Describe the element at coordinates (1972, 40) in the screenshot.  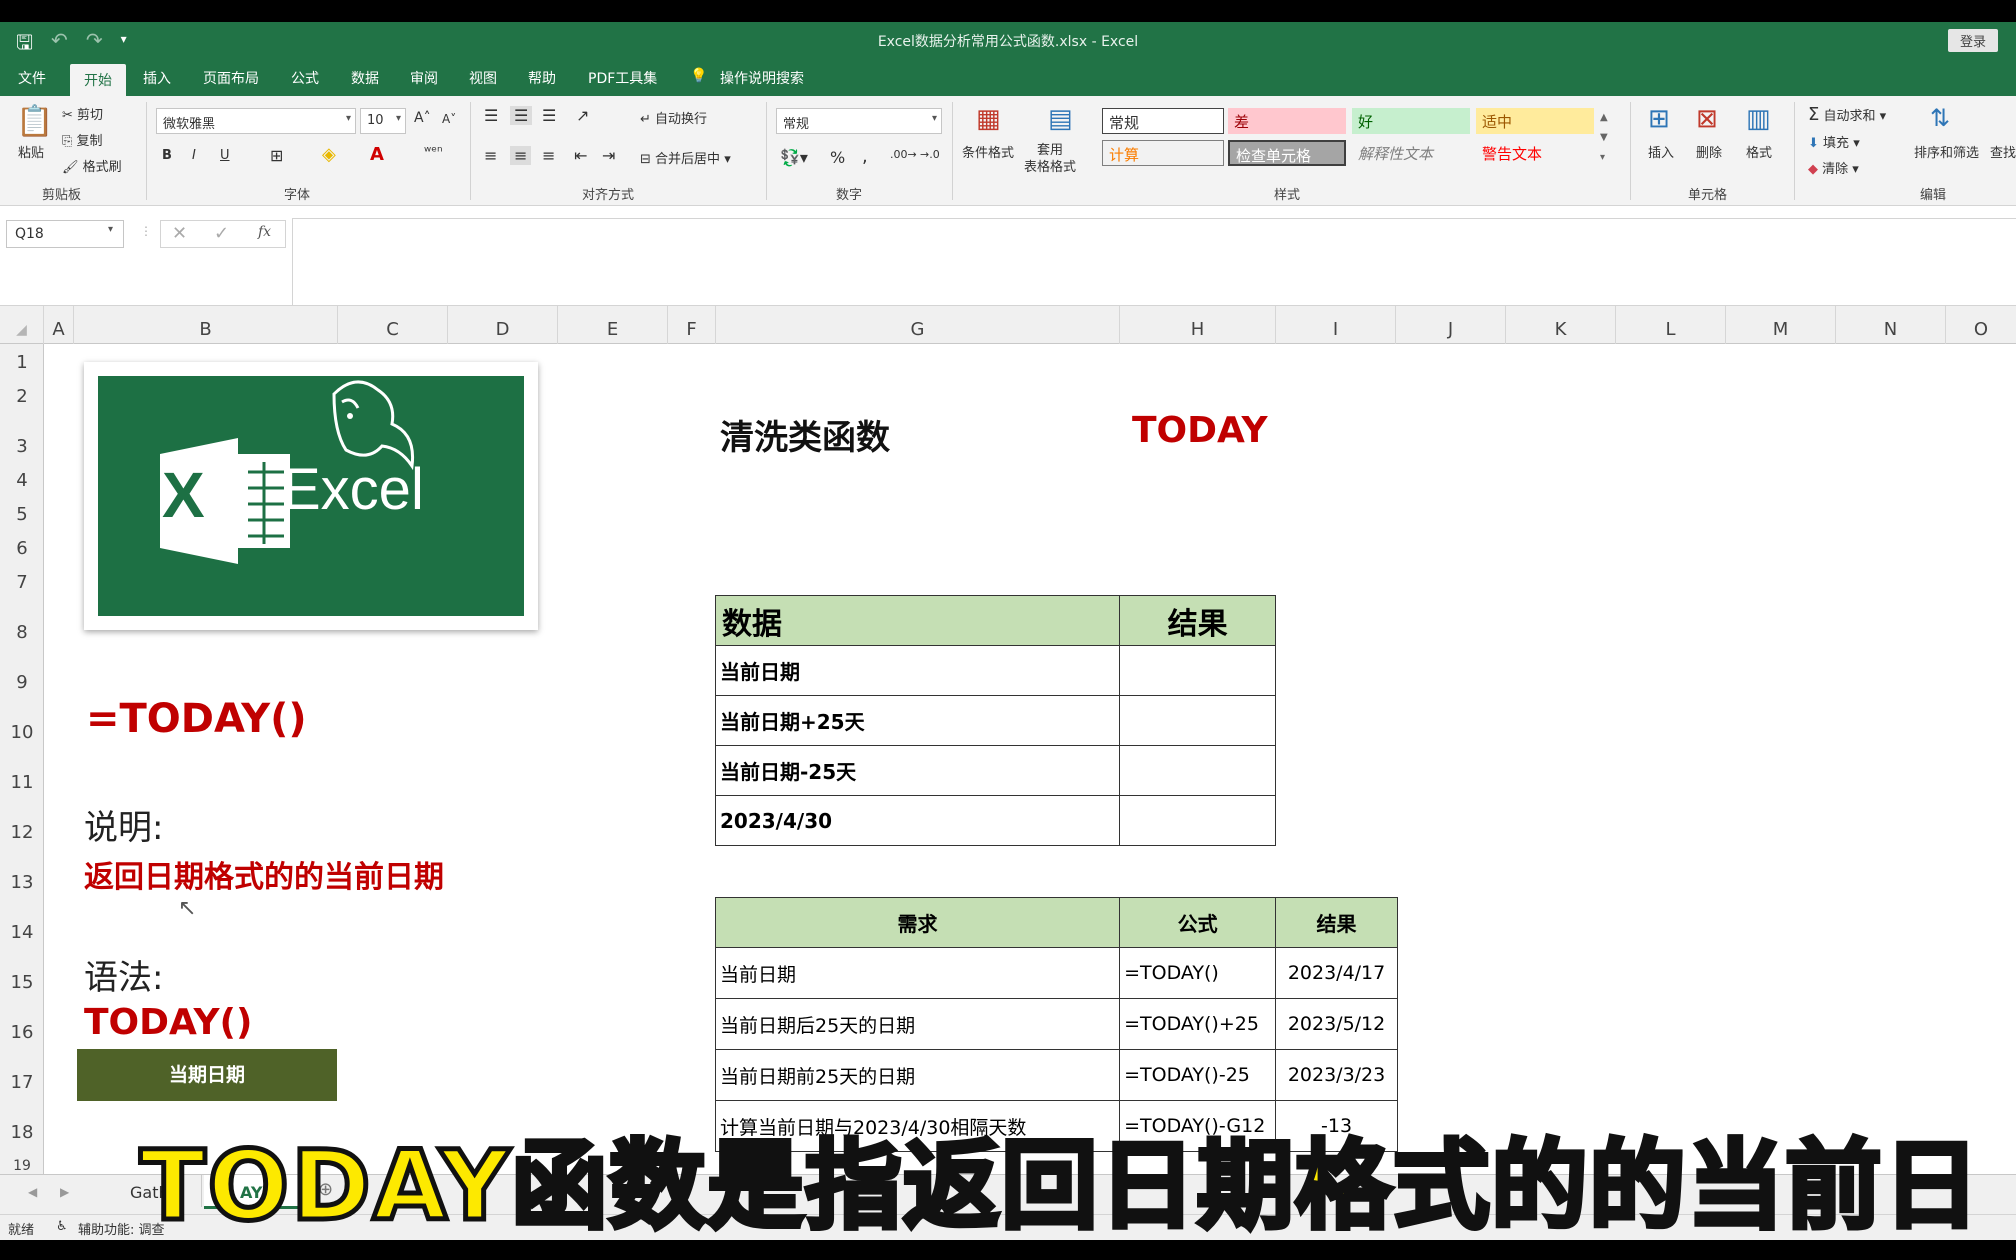
I see `login-button: 登录` at that location.